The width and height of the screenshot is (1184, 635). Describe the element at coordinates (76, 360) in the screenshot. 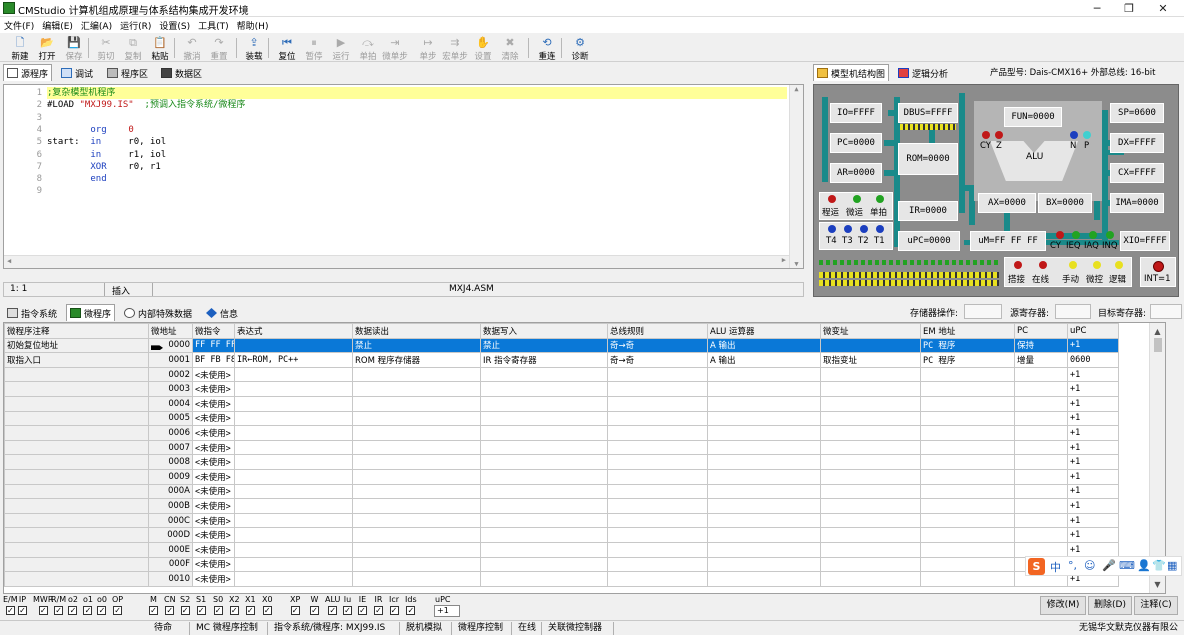

I see `table-cell: 取指入口` at that location.